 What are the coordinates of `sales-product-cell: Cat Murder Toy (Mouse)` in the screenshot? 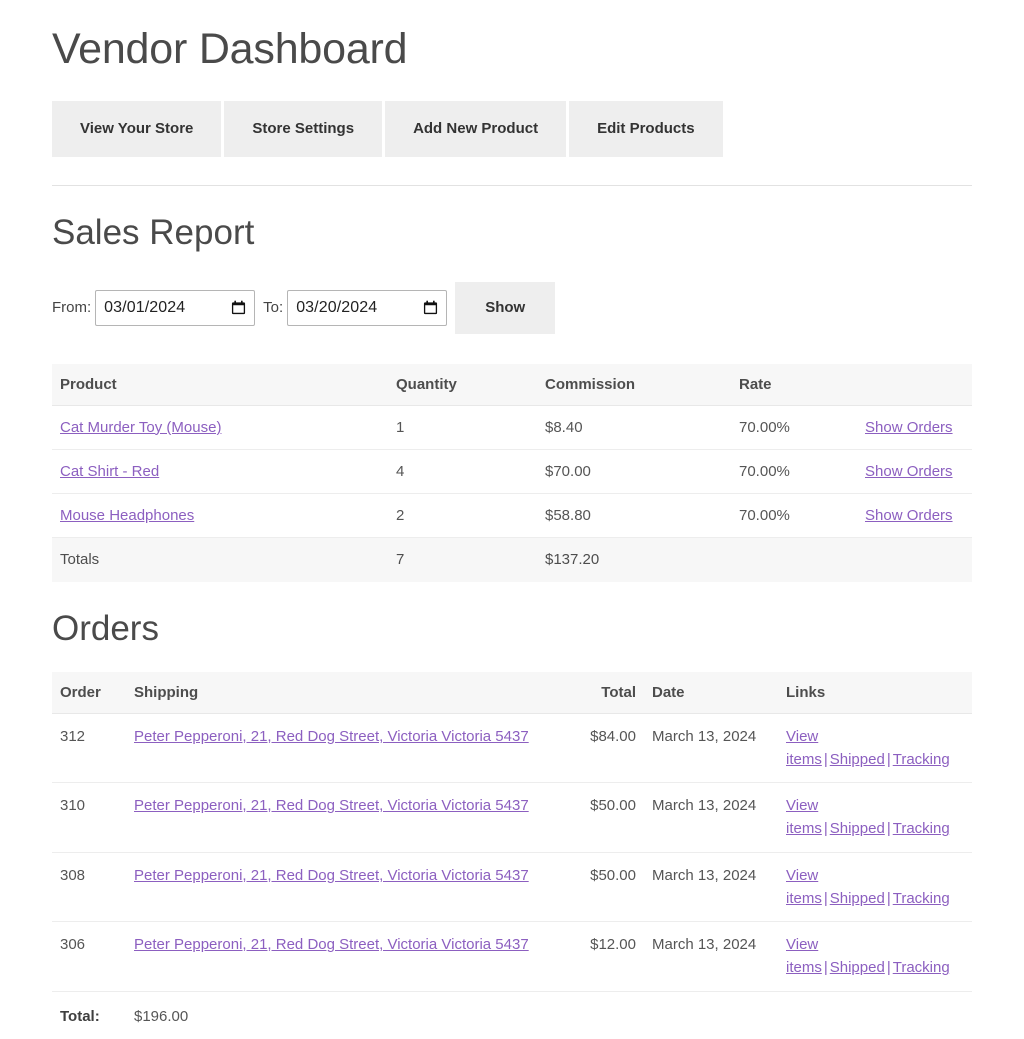 It's located at (220, 427).